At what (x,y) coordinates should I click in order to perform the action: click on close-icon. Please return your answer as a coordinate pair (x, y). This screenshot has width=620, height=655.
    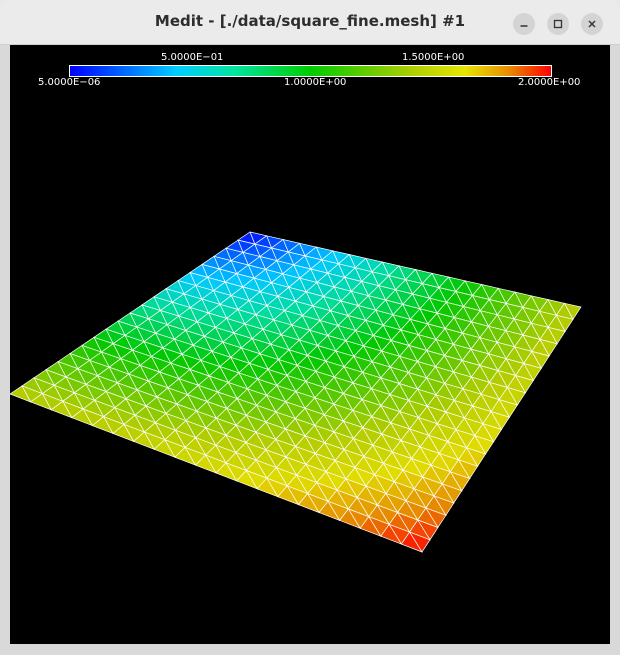
    Looking at the image, I should click on (592, 24).